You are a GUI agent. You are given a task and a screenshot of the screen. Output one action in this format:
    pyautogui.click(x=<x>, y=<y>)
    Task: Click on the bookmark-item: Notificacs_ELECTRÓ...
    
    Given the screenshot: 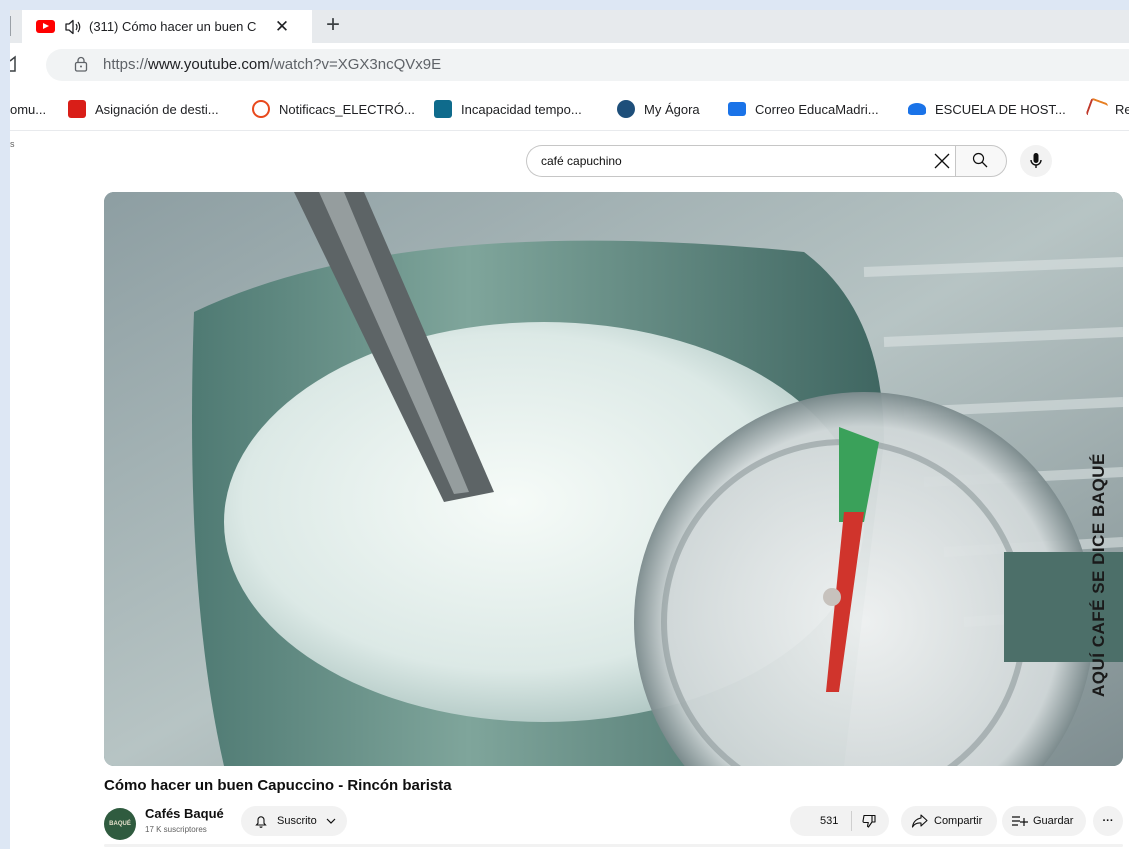 What is the action you would take?
    pyautogui.click(x=333, y=109)
    